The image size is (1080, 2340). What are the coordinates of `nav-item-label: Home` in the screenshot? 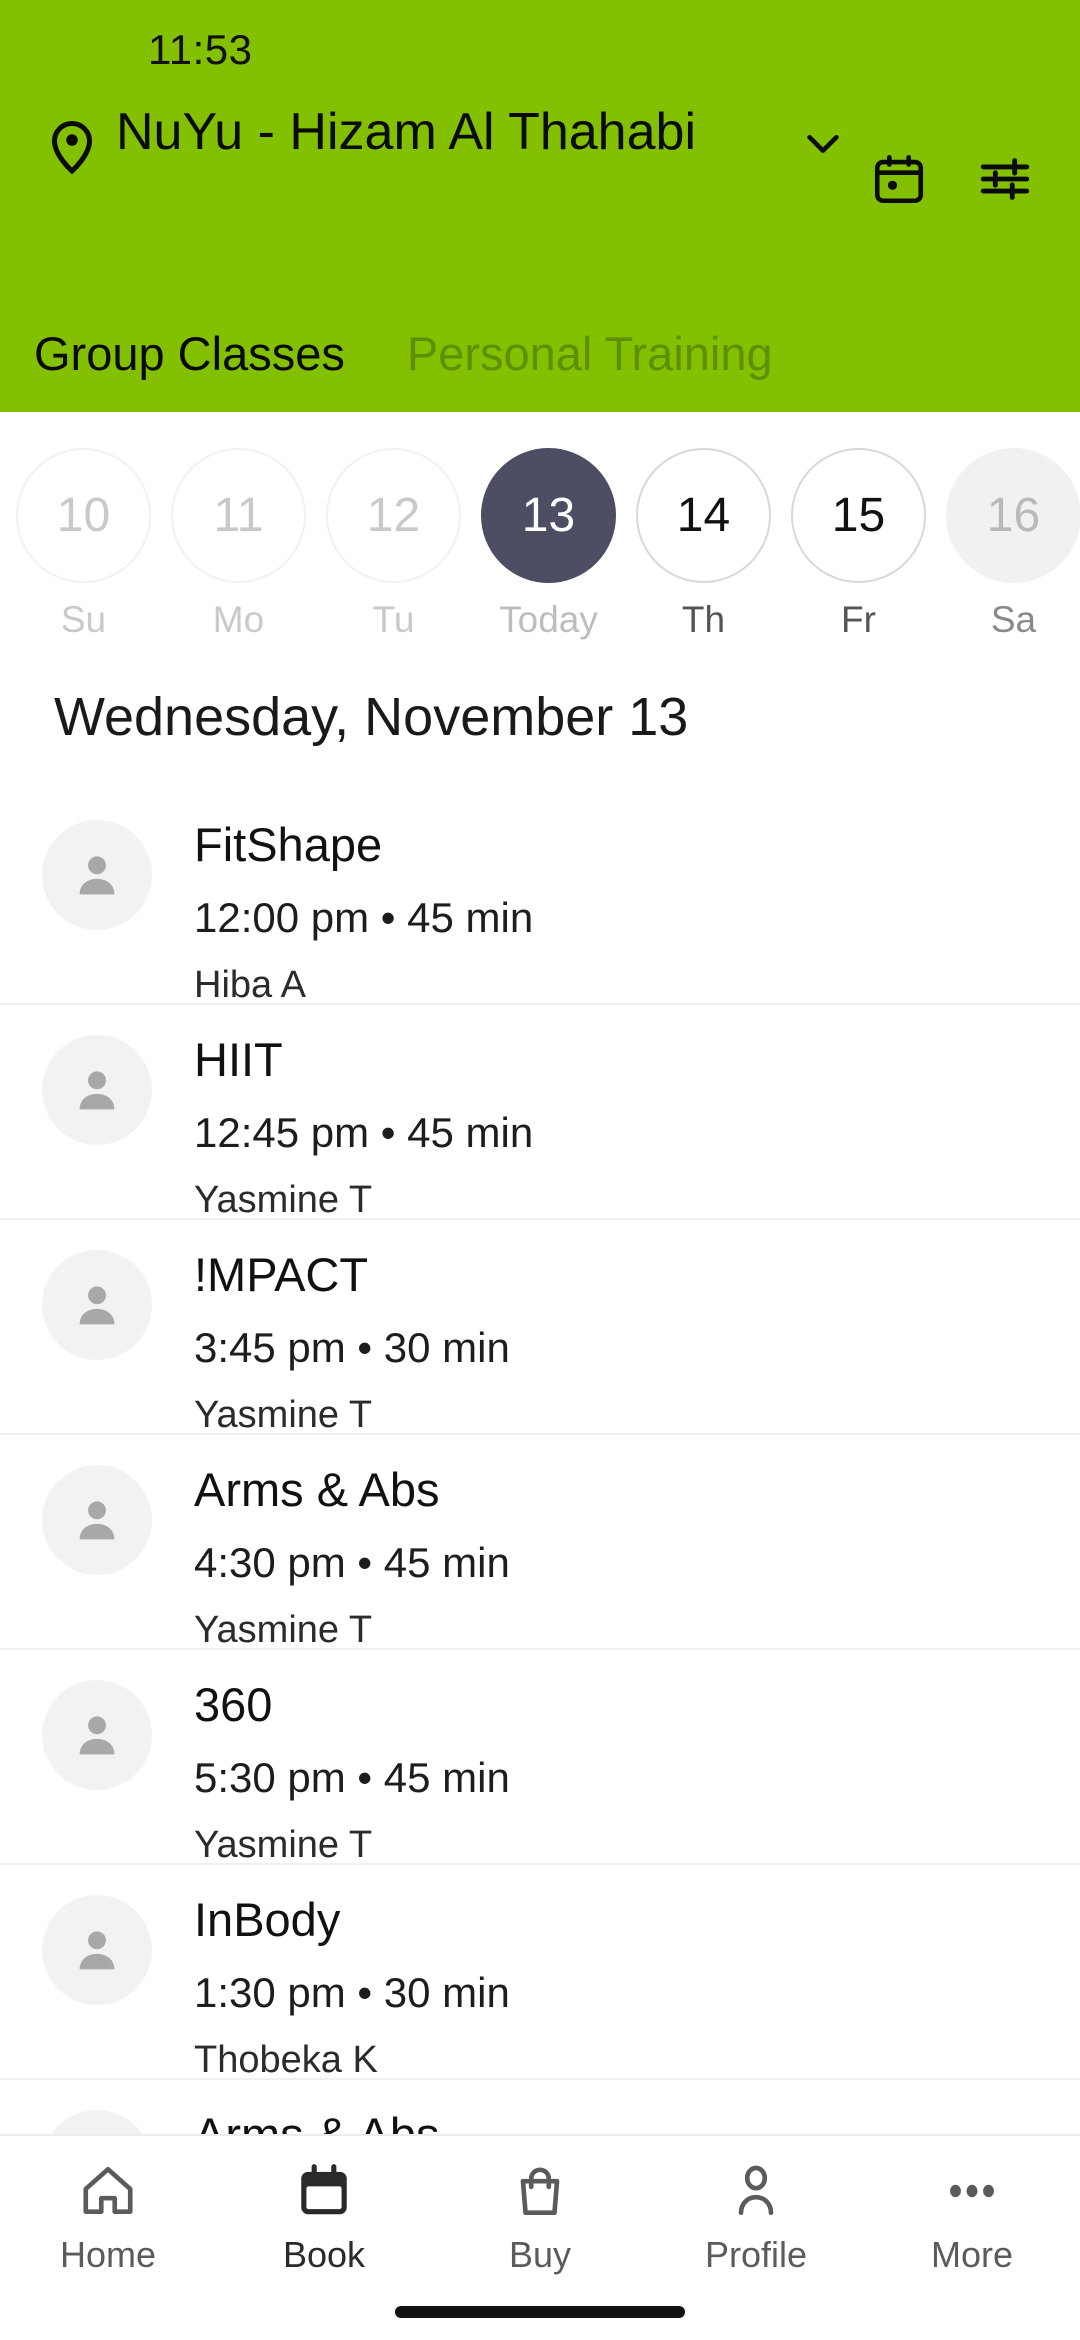 It's located at (108, 2254).